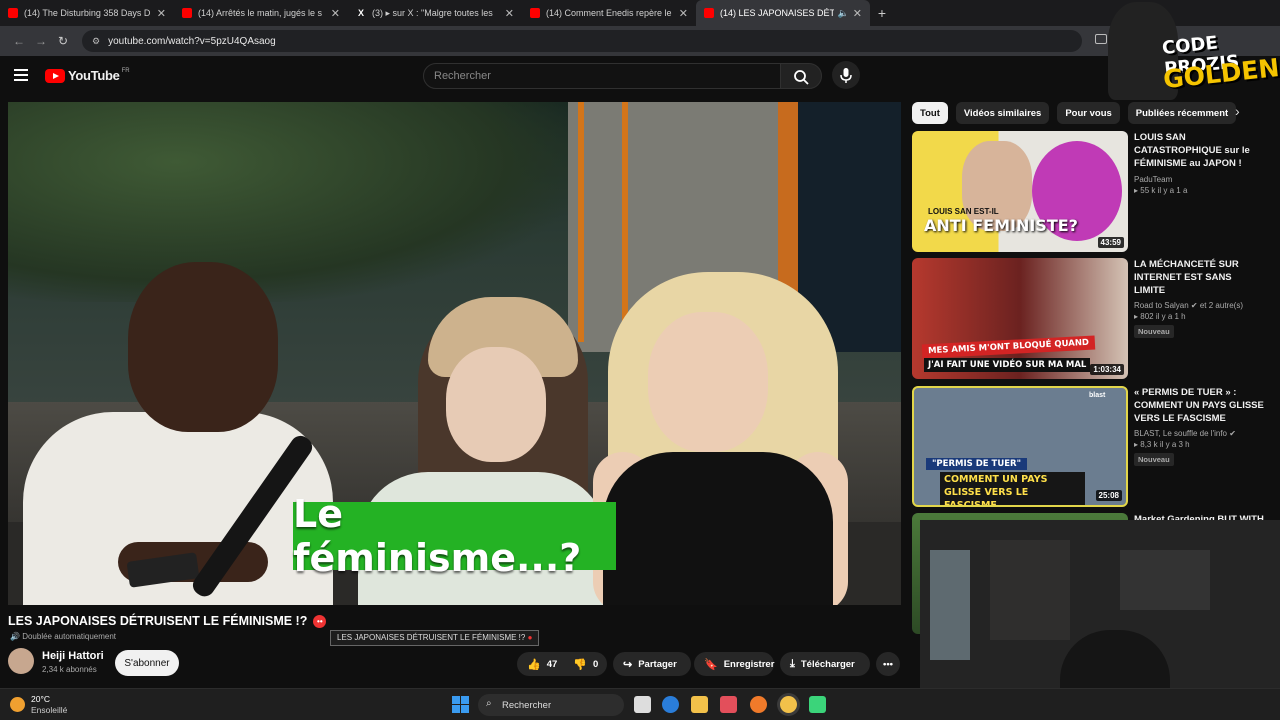 This screenshot has height=720, width=1280. What do you see at coordinates (1199, 433) in the screenshot?
I see `channel-name: BLAST, Le souffle de l'info ✔` at bounding box center [1199, 433].